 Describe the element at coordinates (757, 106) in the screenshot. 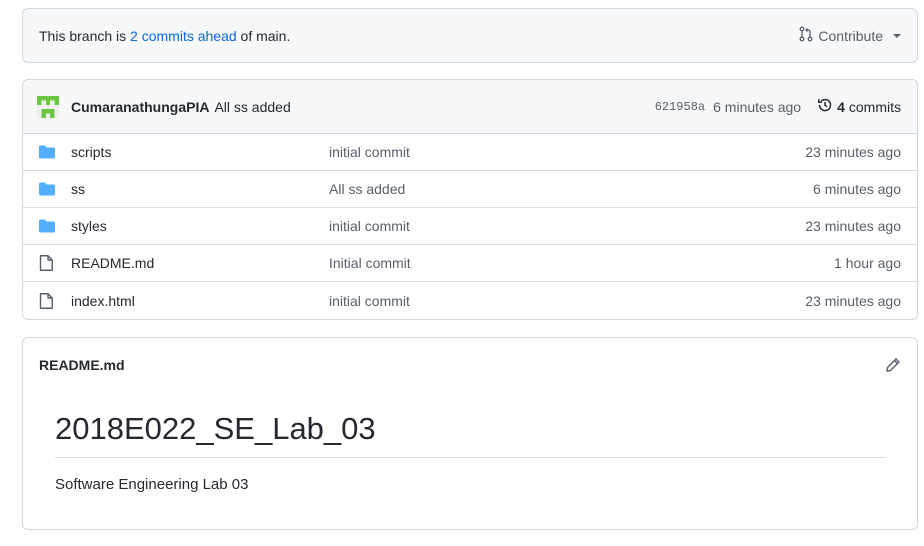

I see `commit-time: 6 minutes ago` at that location.